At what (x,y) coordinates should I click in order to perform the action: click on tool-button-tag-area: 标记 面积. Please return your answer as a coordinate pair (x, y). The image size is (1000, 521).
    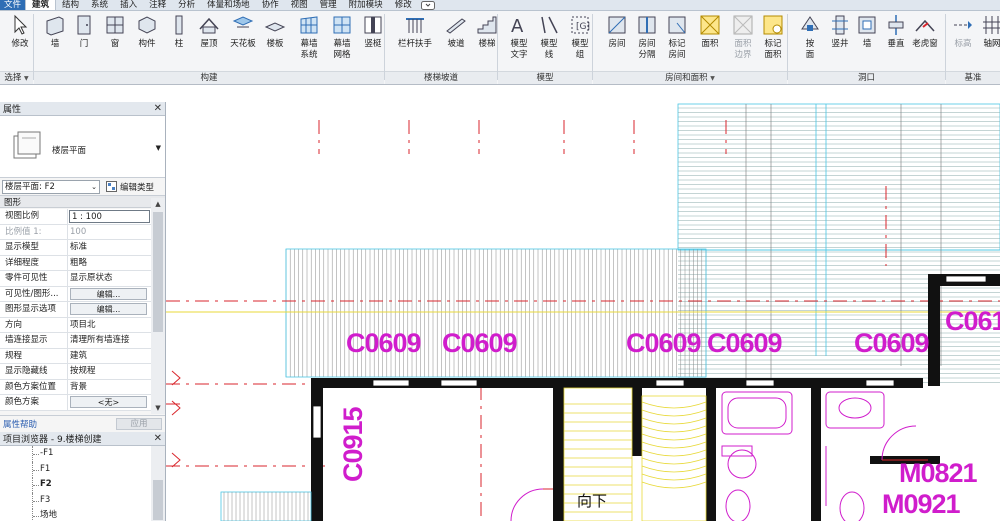
    Looking at the image, I should click on (773, 41).